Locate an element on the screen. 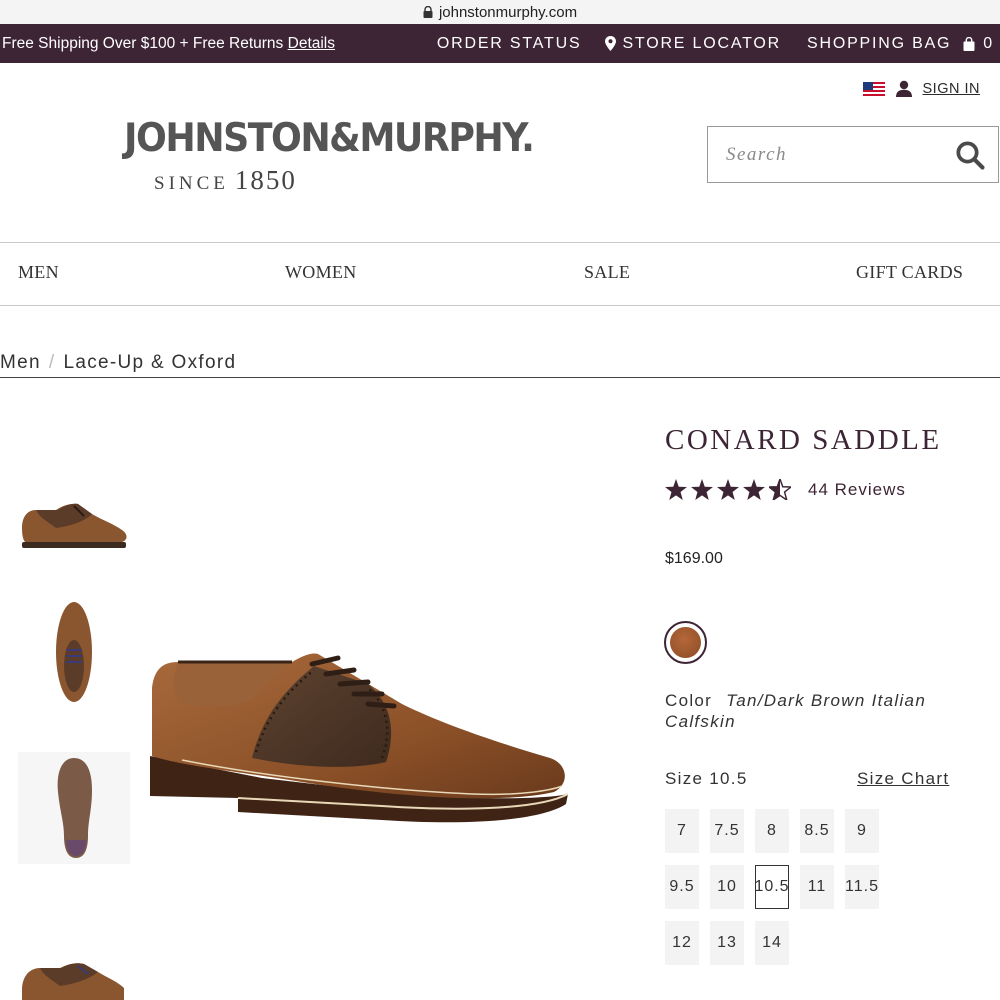 The image size is (1000, 1000). size-option: 10 is located at coordinates (727, 887).